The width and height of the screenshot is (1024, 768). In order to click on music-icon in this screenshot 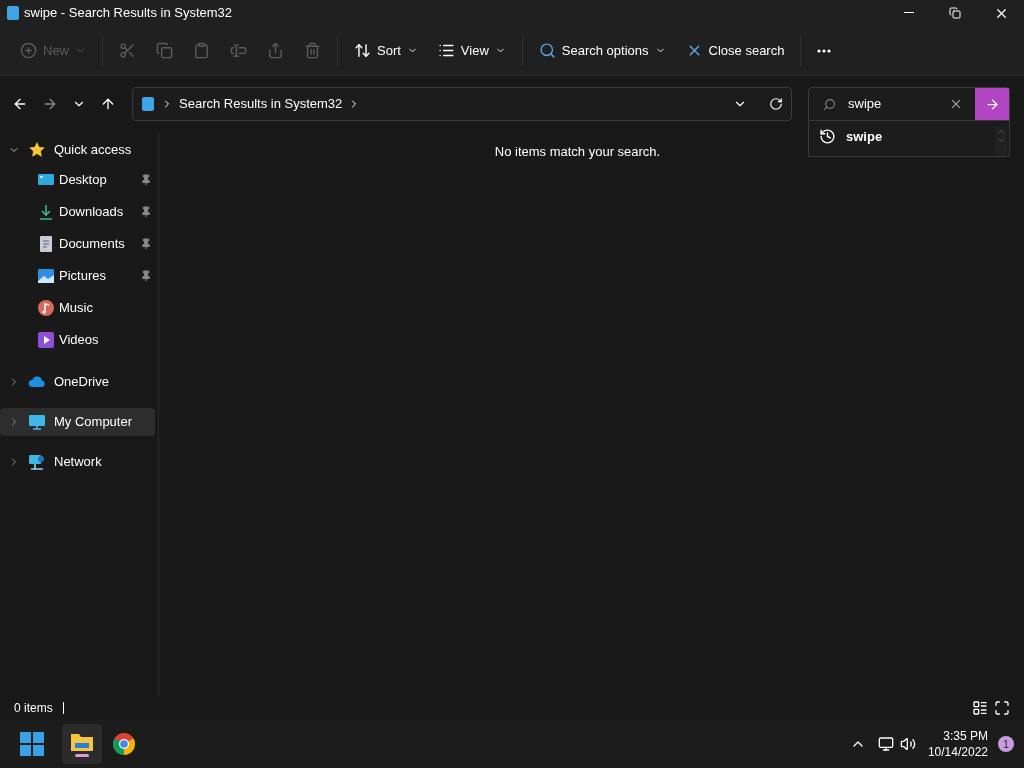, I will do `click(46, 308)`.